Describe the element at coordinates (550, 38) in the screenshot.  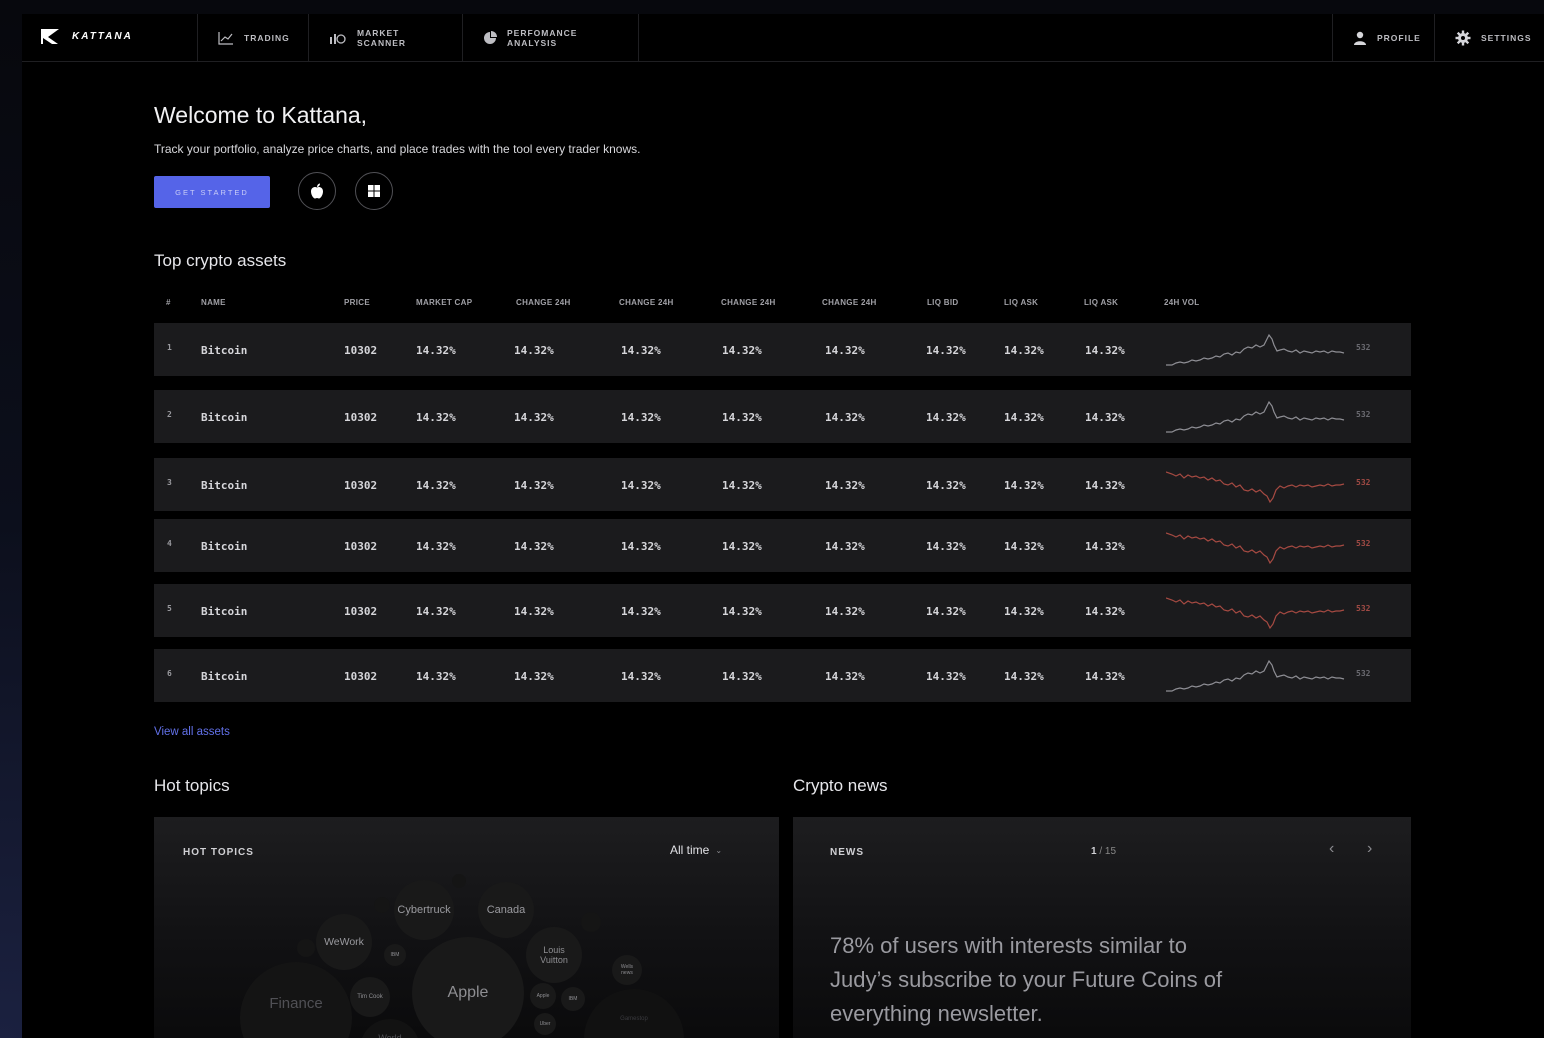
I see `nav-performance-analysis: PERFOMANCE ANALYSIS` at that location.